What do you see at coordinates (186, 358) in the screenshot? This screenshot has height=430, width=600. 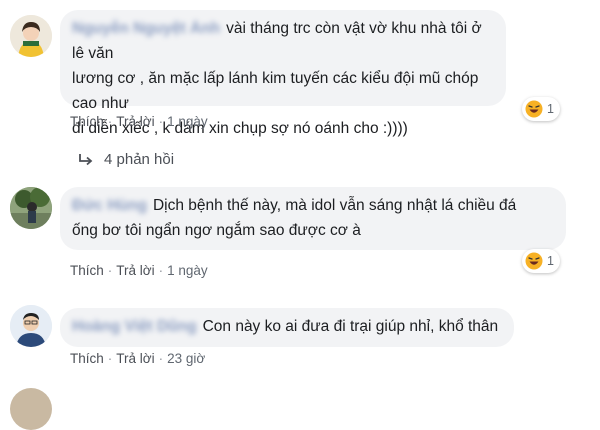 I see `timestamp: 23 giờ` at bounding box center [186, 358].